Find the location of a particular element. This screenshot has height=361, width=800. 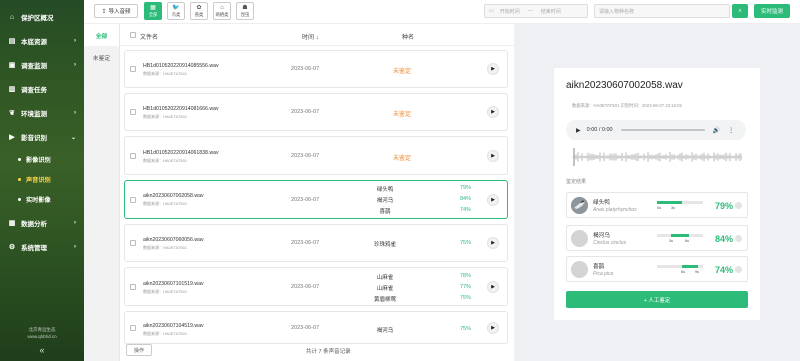

sidebar-item-label: 环境监测 is located at coordinates (34, 114).